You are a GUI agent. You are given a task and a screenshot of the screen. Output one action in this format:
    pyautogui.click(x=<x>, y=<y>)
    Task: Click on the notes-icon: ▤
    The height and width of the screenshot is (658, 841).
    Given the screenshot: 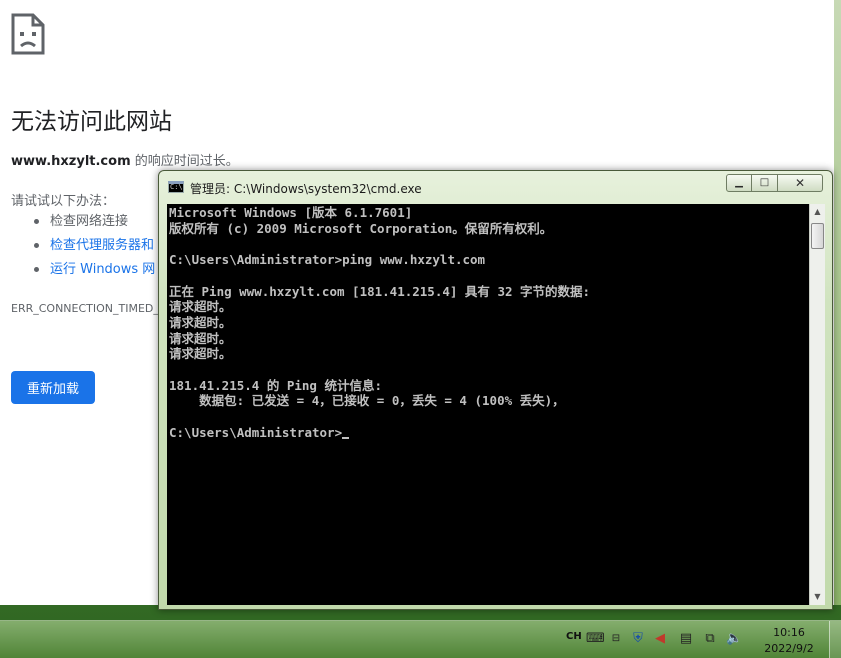 What is the action you would take?
    pyautogui.click(x=686, y=639)
    